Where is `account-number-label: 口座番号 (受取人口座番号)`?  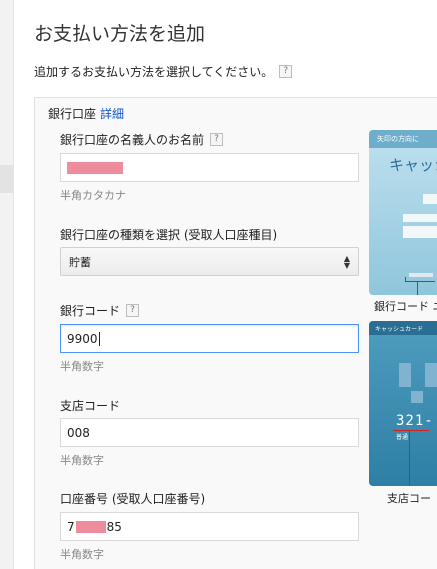
account-number-label: 口座番号 (受取人口座番号) is located at coordinates (133, 499).